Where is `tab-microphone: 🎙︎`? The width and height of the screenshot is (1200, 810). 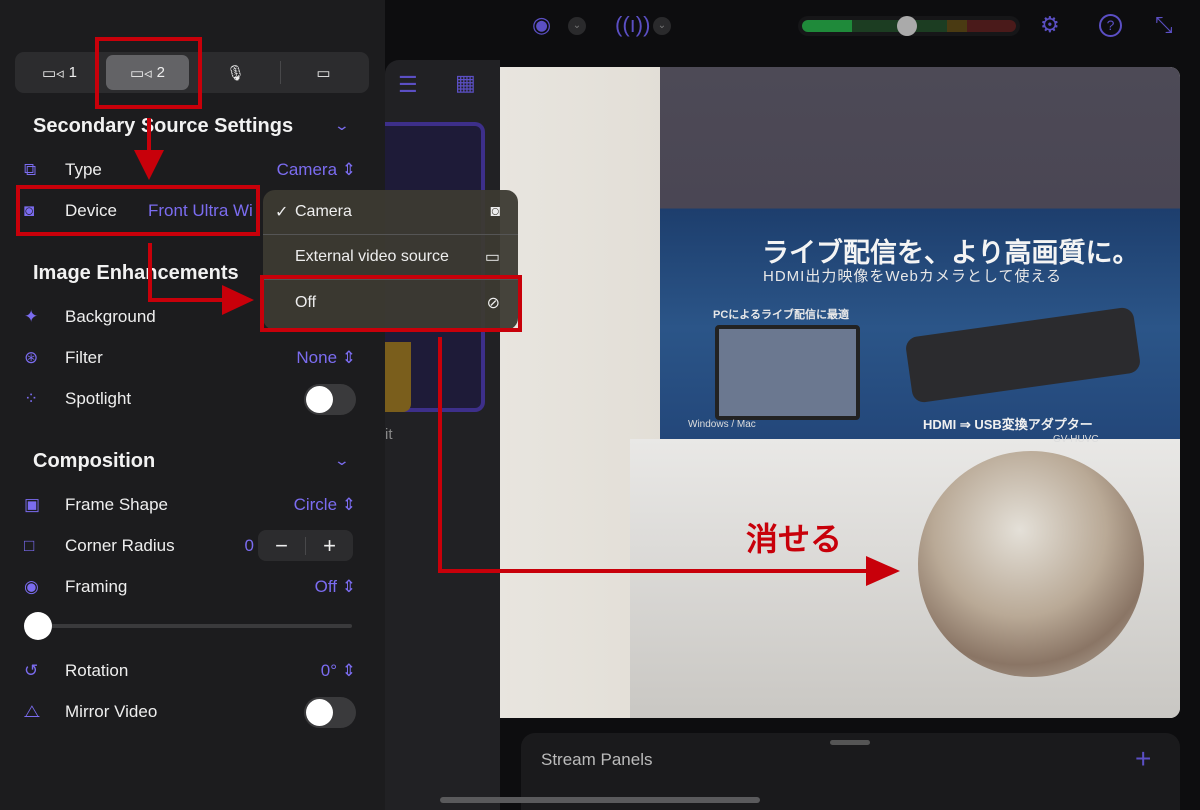
tab-microphone: 🎙︎ is located at coordinates (235, 72).